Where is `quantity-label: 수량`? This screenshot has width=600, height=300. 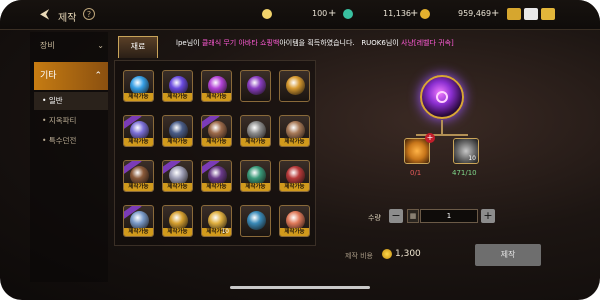 quantity-label: 수량 is located at coordinates (374, 218).